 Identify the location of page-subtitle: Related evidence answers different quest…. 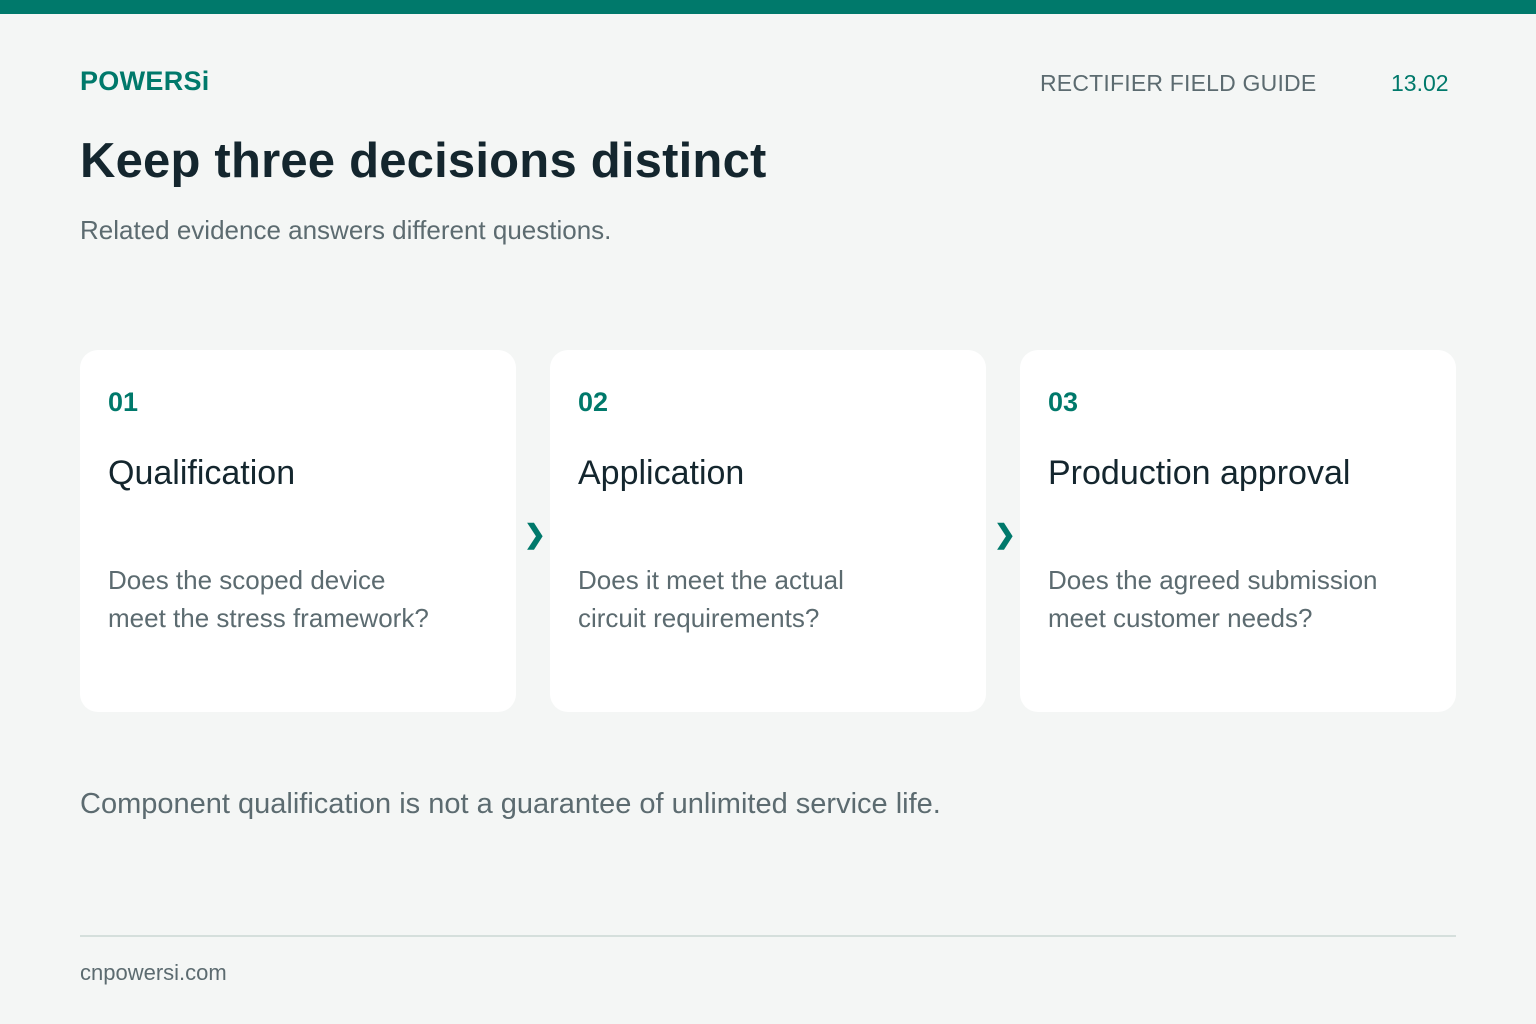
(346, 230).